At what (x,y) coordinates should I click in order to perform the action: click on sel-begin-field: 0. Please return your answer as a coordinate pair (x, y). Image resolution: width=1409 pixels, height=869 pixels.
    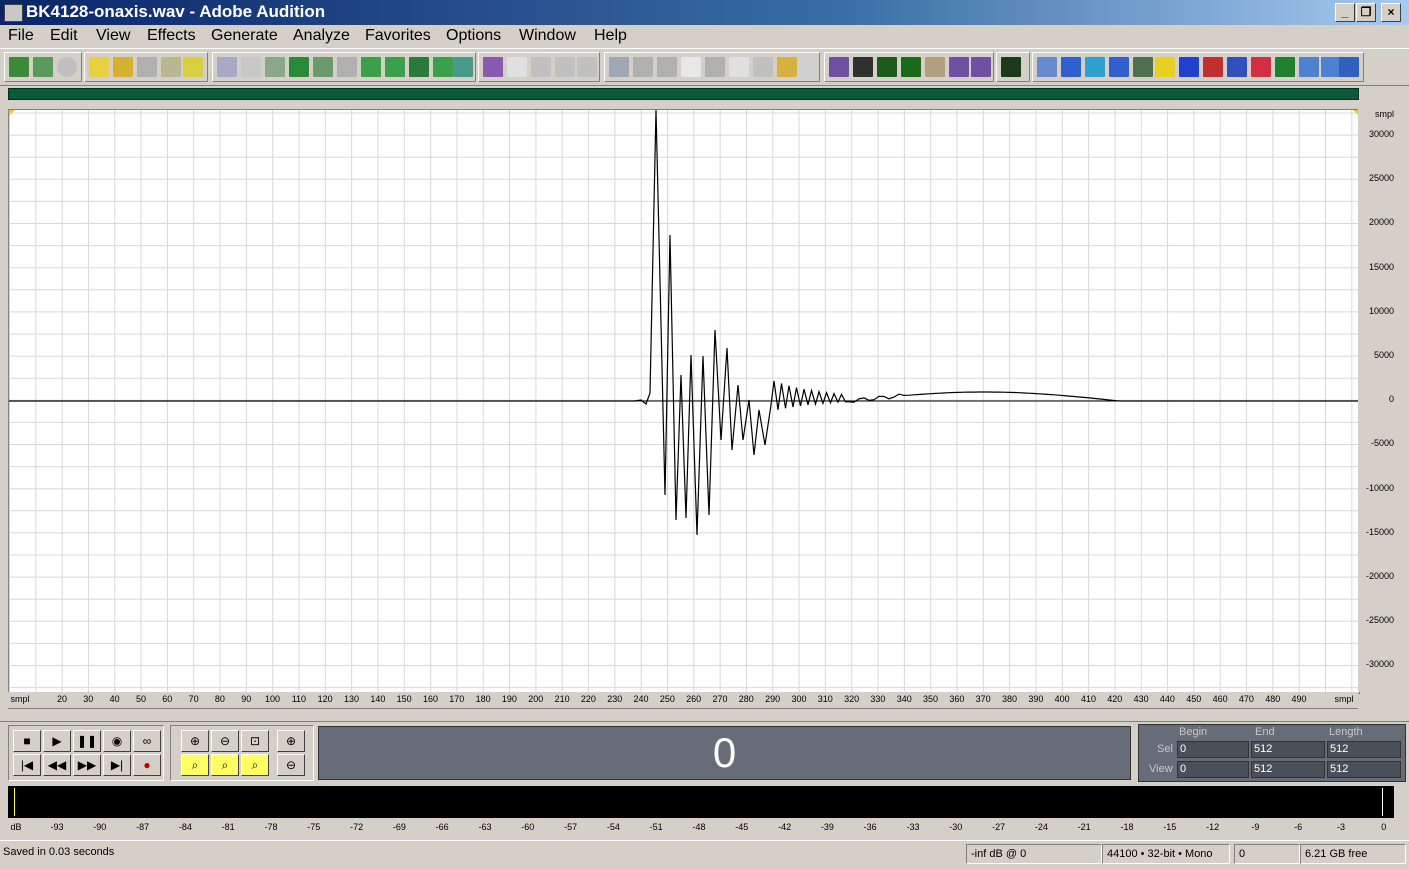
    Looking at the image, I should click on (1213, 749).